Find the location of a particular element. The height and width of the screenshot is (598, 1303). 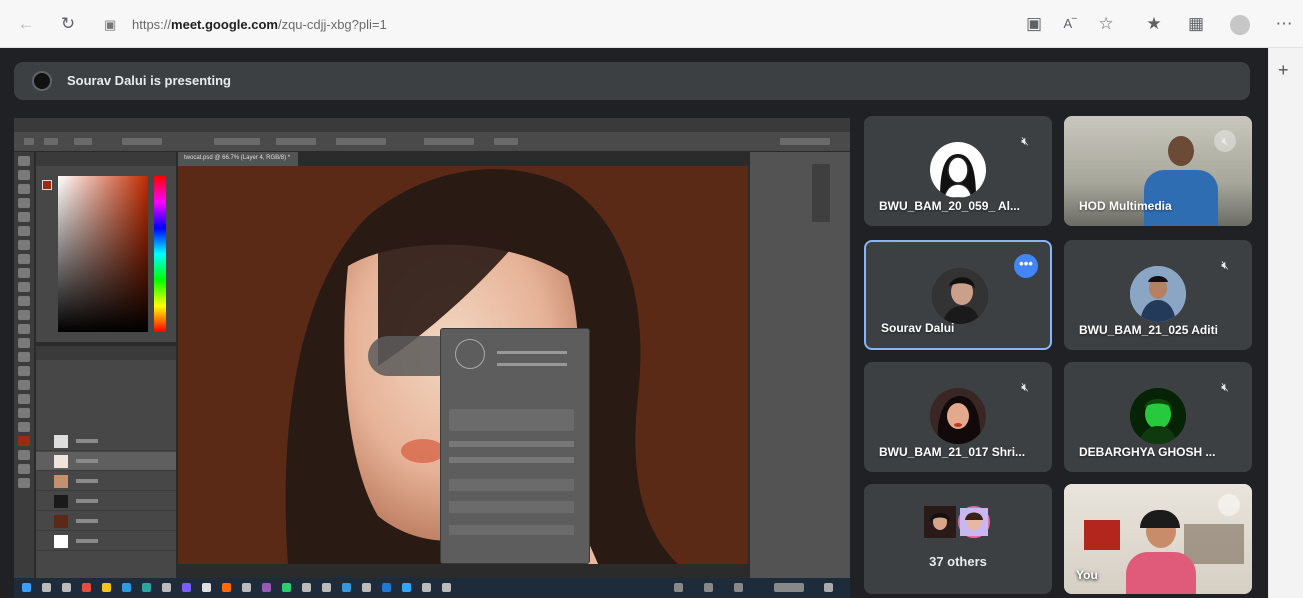

document-tab: twocat.psd @ 66.7% (Layer 4, RGB/8) * is located at coordinates (238, 159).